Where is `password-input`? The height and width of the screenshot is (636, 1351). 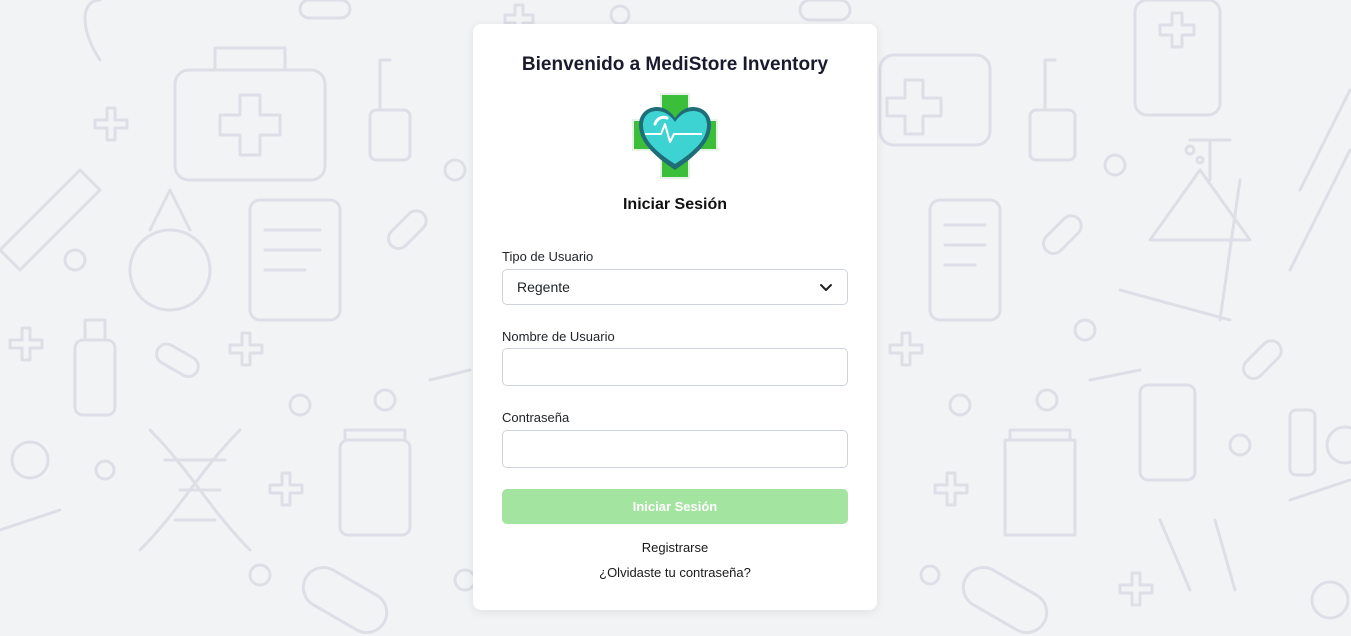 password-input is located at coordinates (675, 449).